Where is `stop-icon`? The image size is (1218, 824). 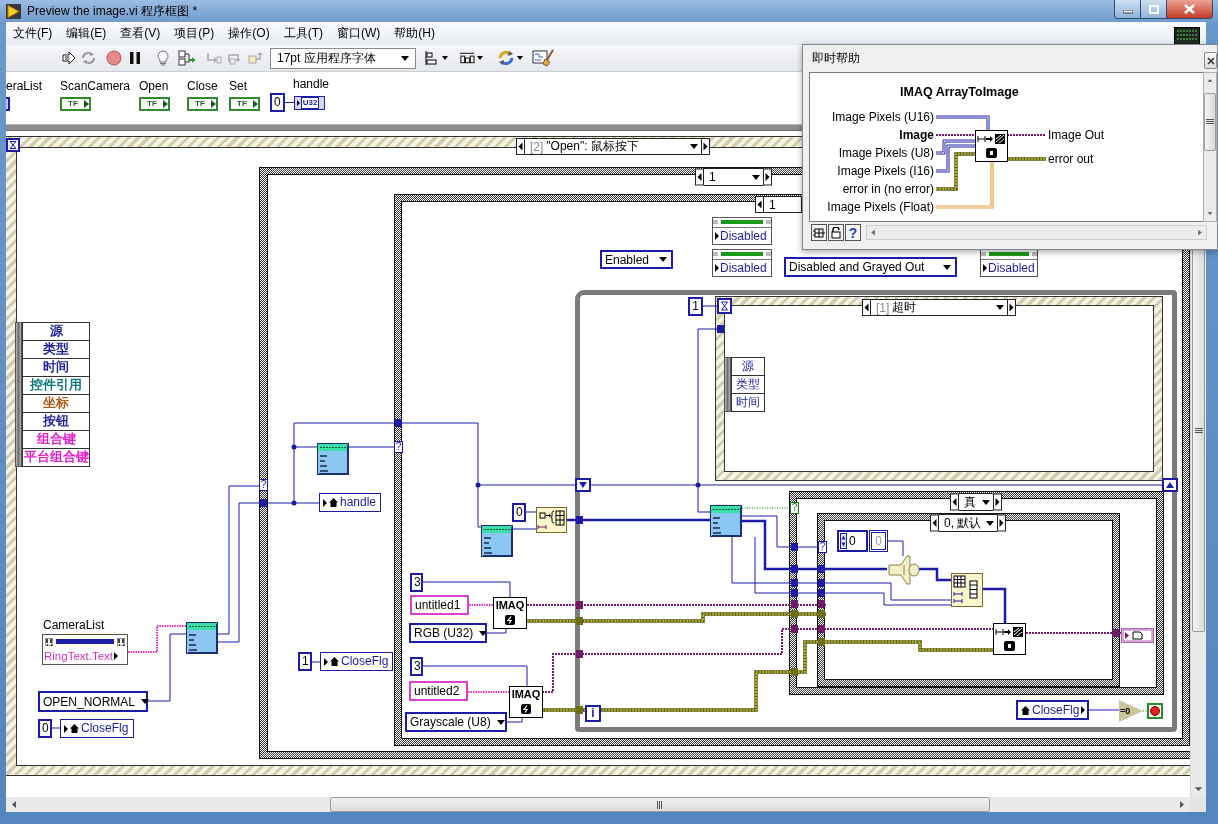 stop-icon is located at coordinates (114, 58).